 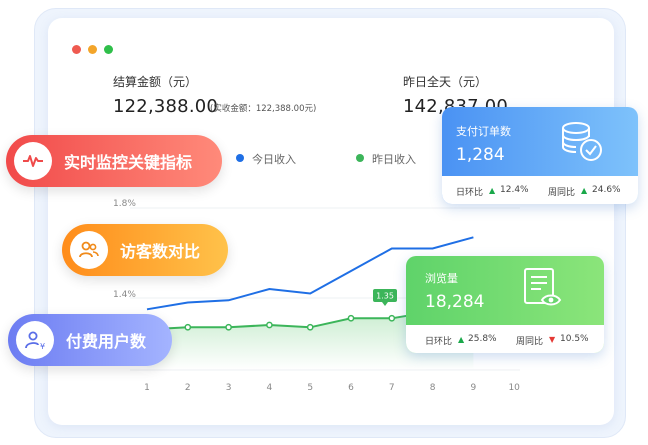 What do you see at coordinates (483, 131) in the screenshot?
I see `card-orders-title: 支付订单数` at bounding box center [483, 131].